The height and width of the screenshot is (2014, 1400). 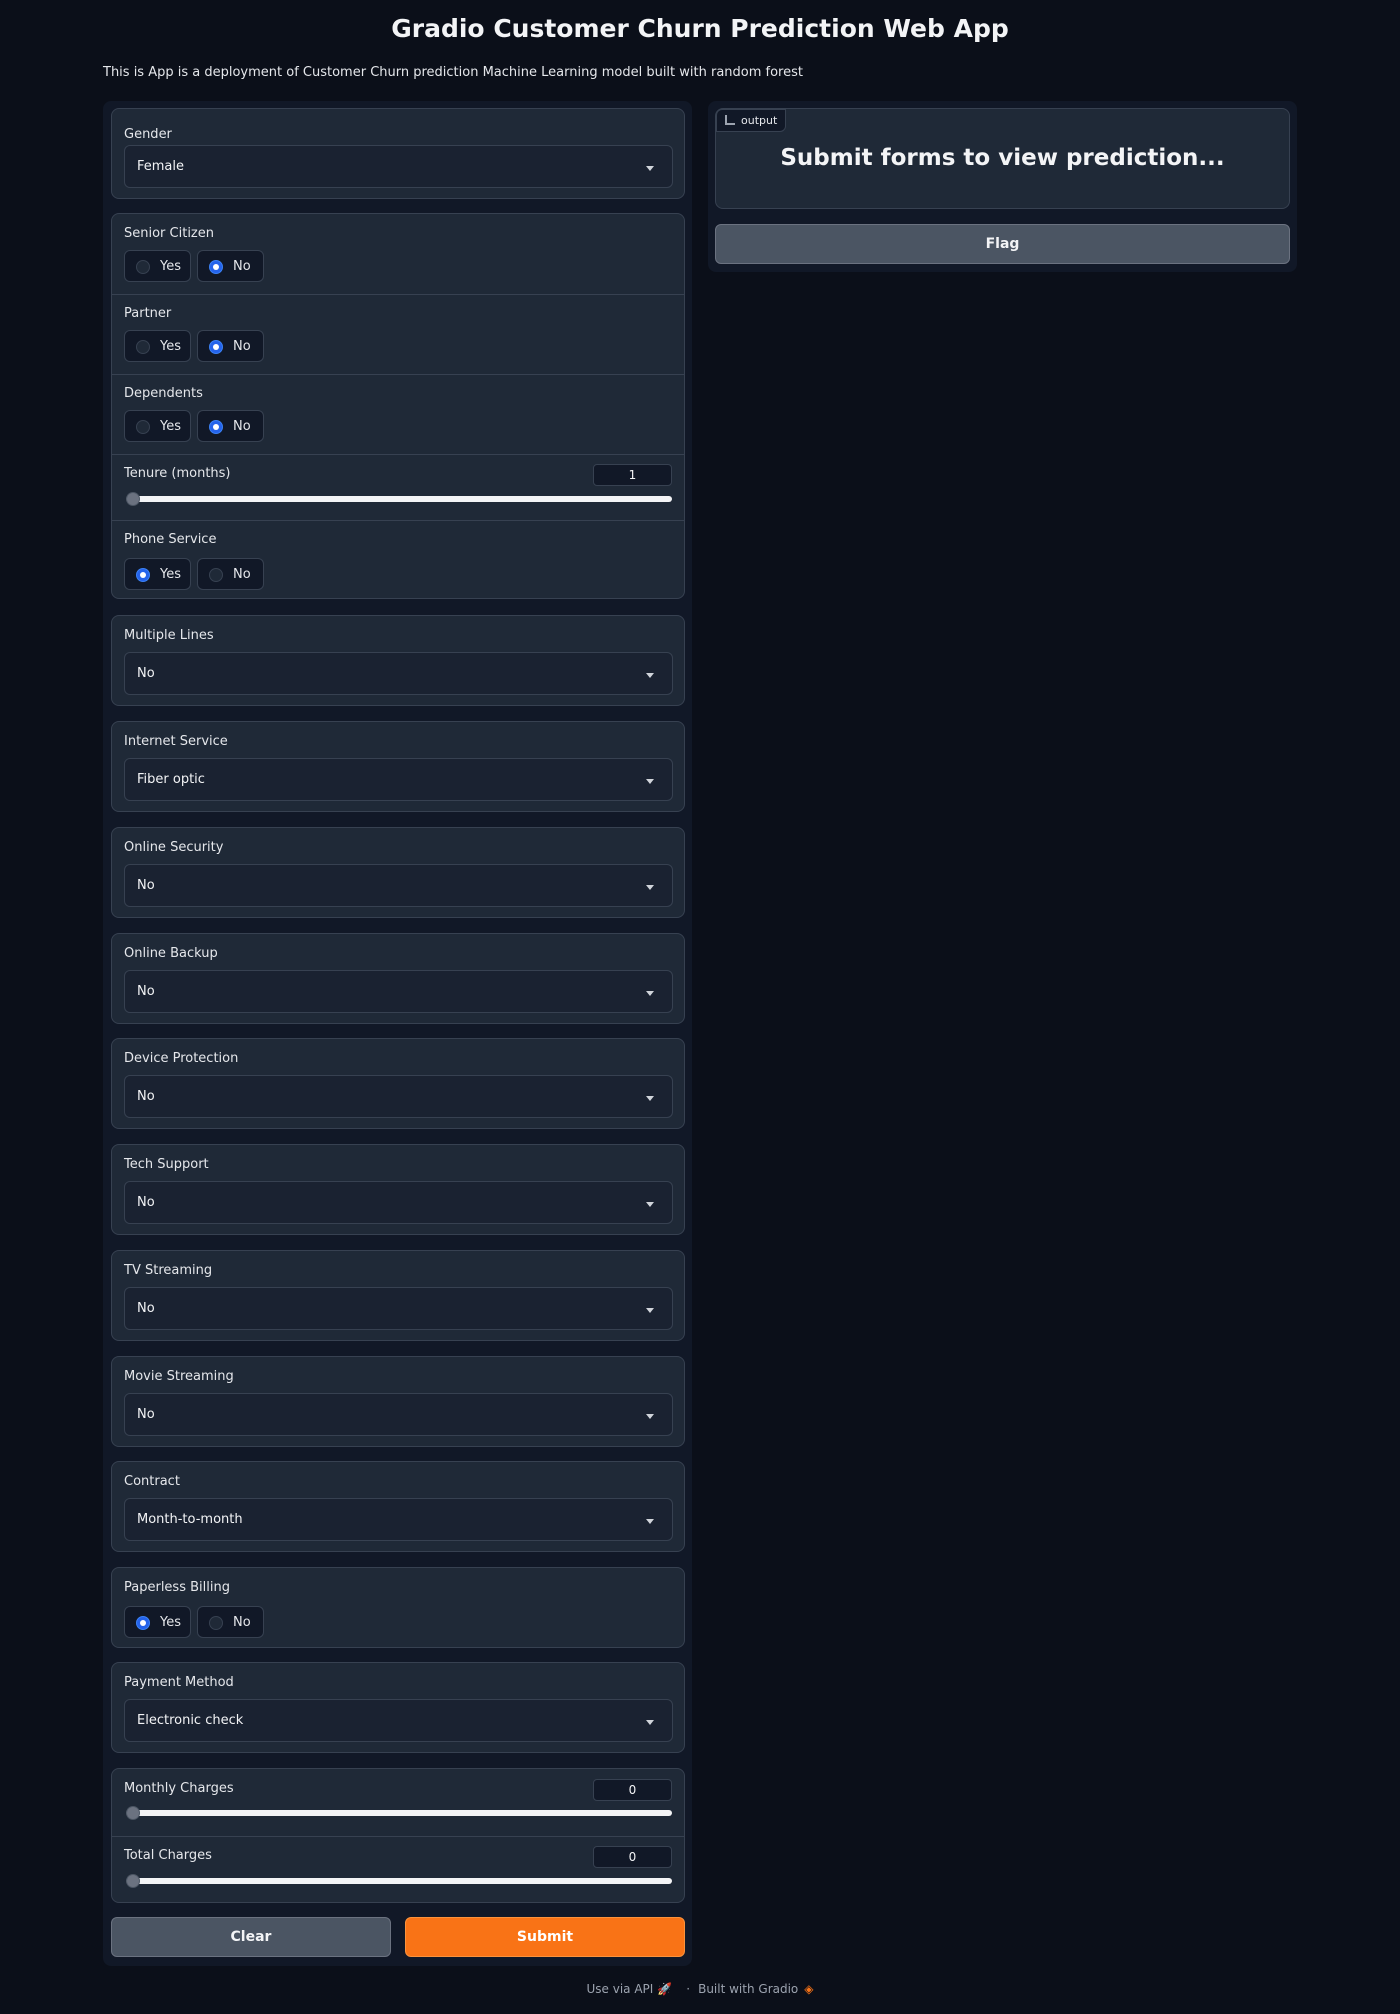 I want to click on contract-block: Contract Month-to-month, so click(x=398, y=1506).